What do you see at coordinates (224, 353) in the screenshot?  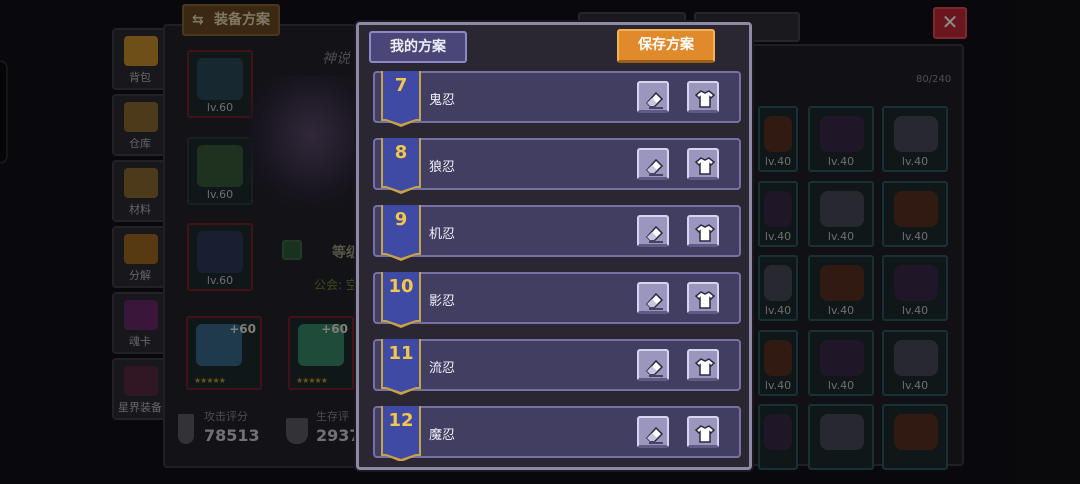 I see `weapon-slot-1: +60 ★★★★★` at bounding box center [224, 353].